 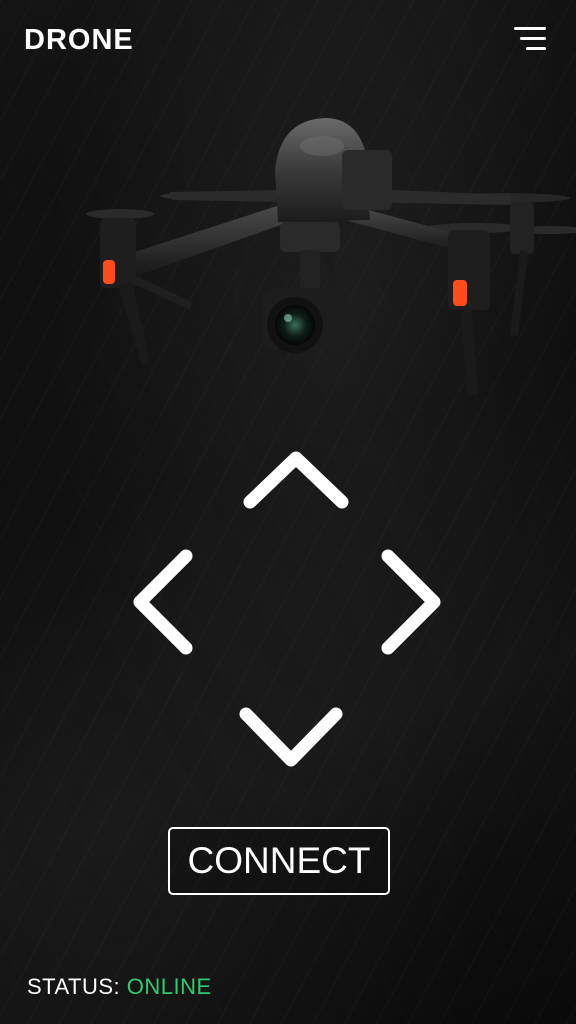 What do you see at coordinates (169, 986) in the screenshot?
I see `status-value: ONLINE` at bounding box center [169, 986].